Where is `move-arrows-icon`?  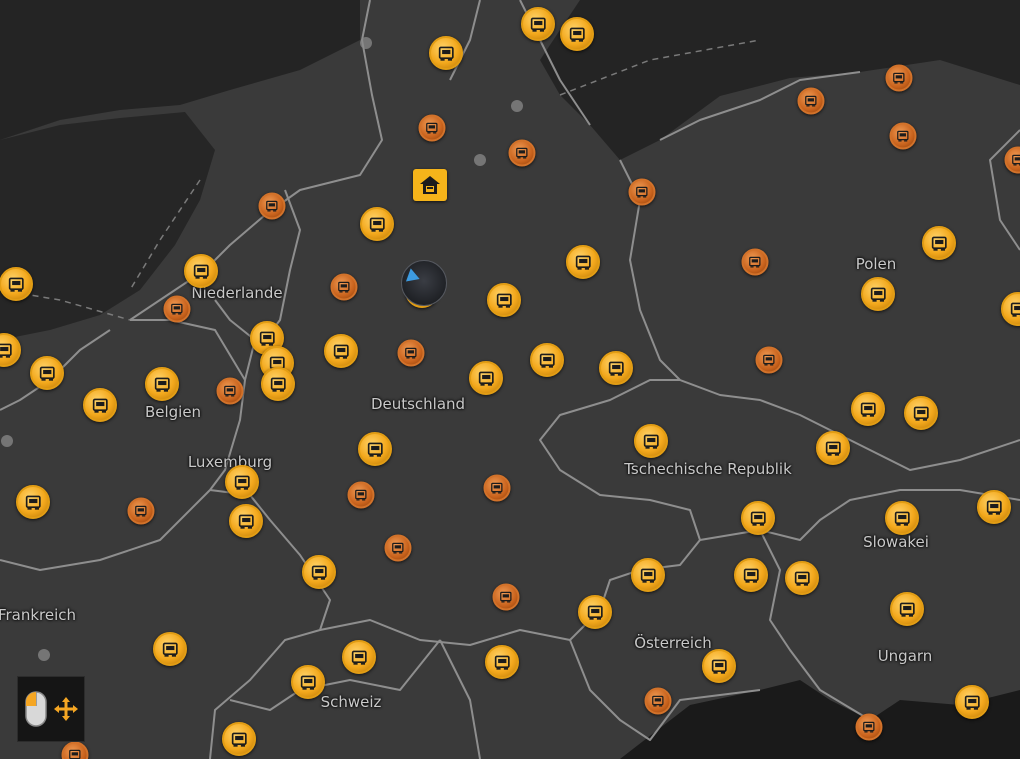
move-arrows-icon is located at coordinates (66, 709).